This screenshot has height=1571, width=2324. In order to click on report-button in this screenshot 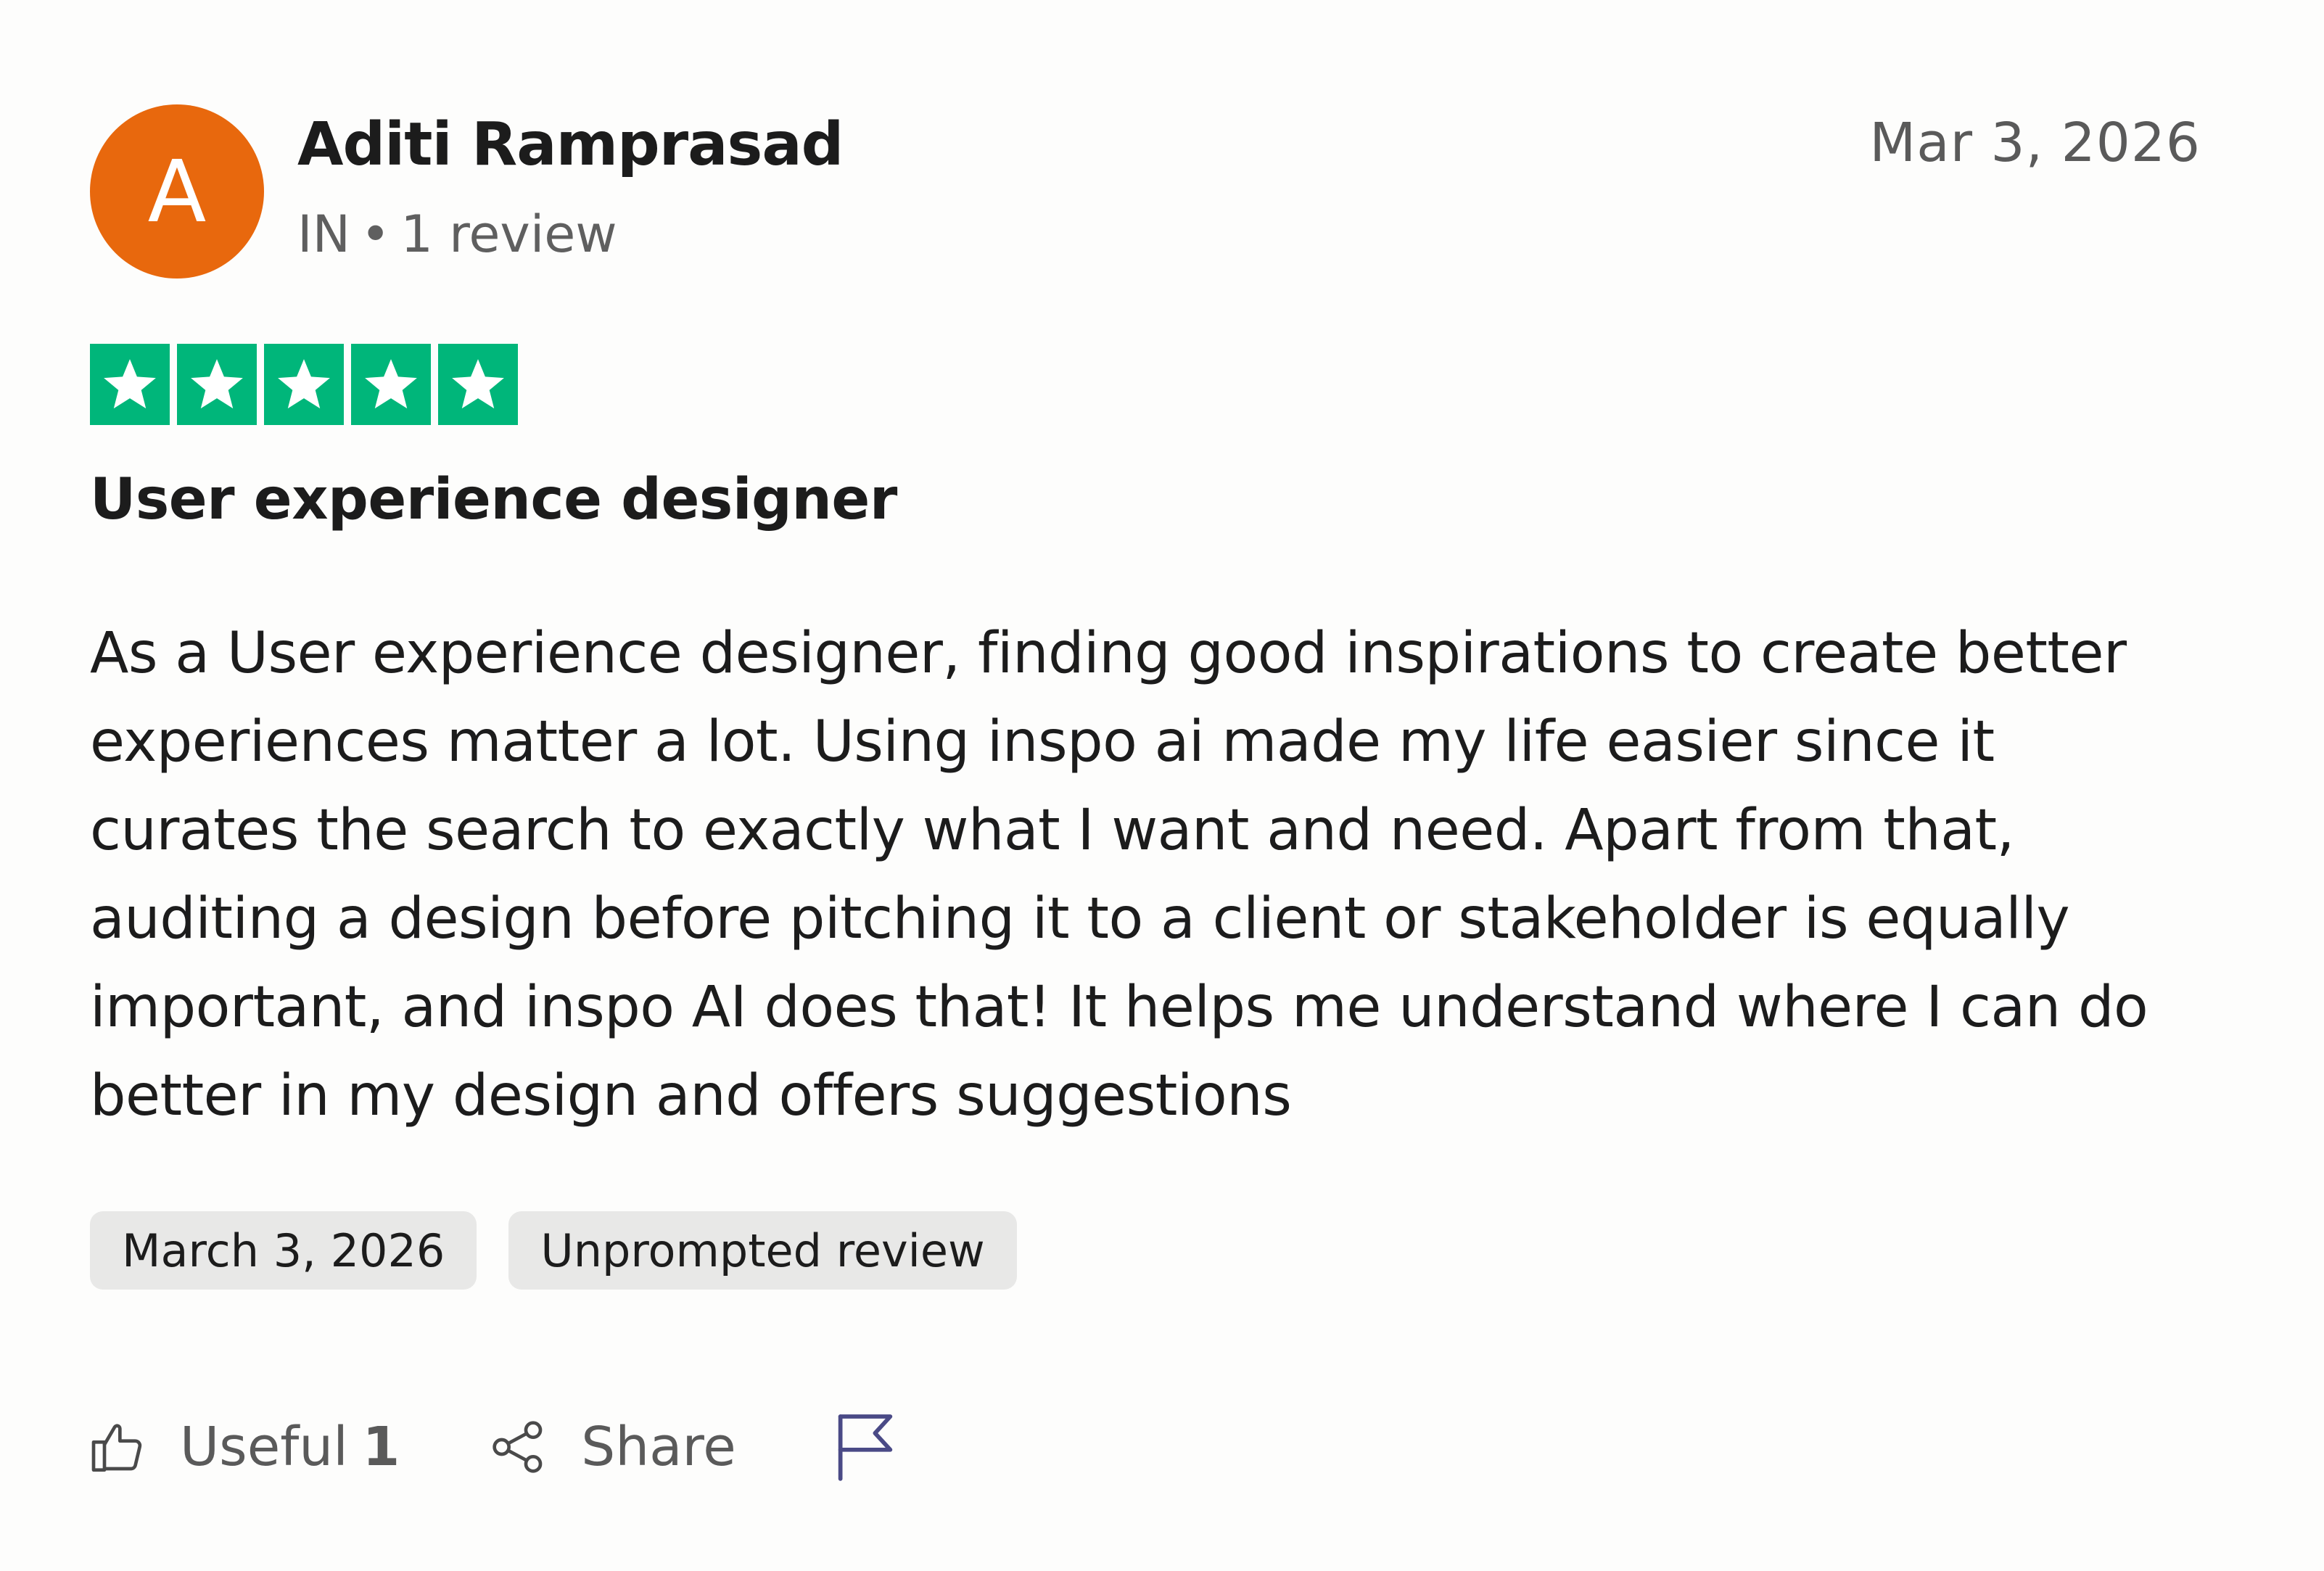, I will do `click(865, 1447)`.